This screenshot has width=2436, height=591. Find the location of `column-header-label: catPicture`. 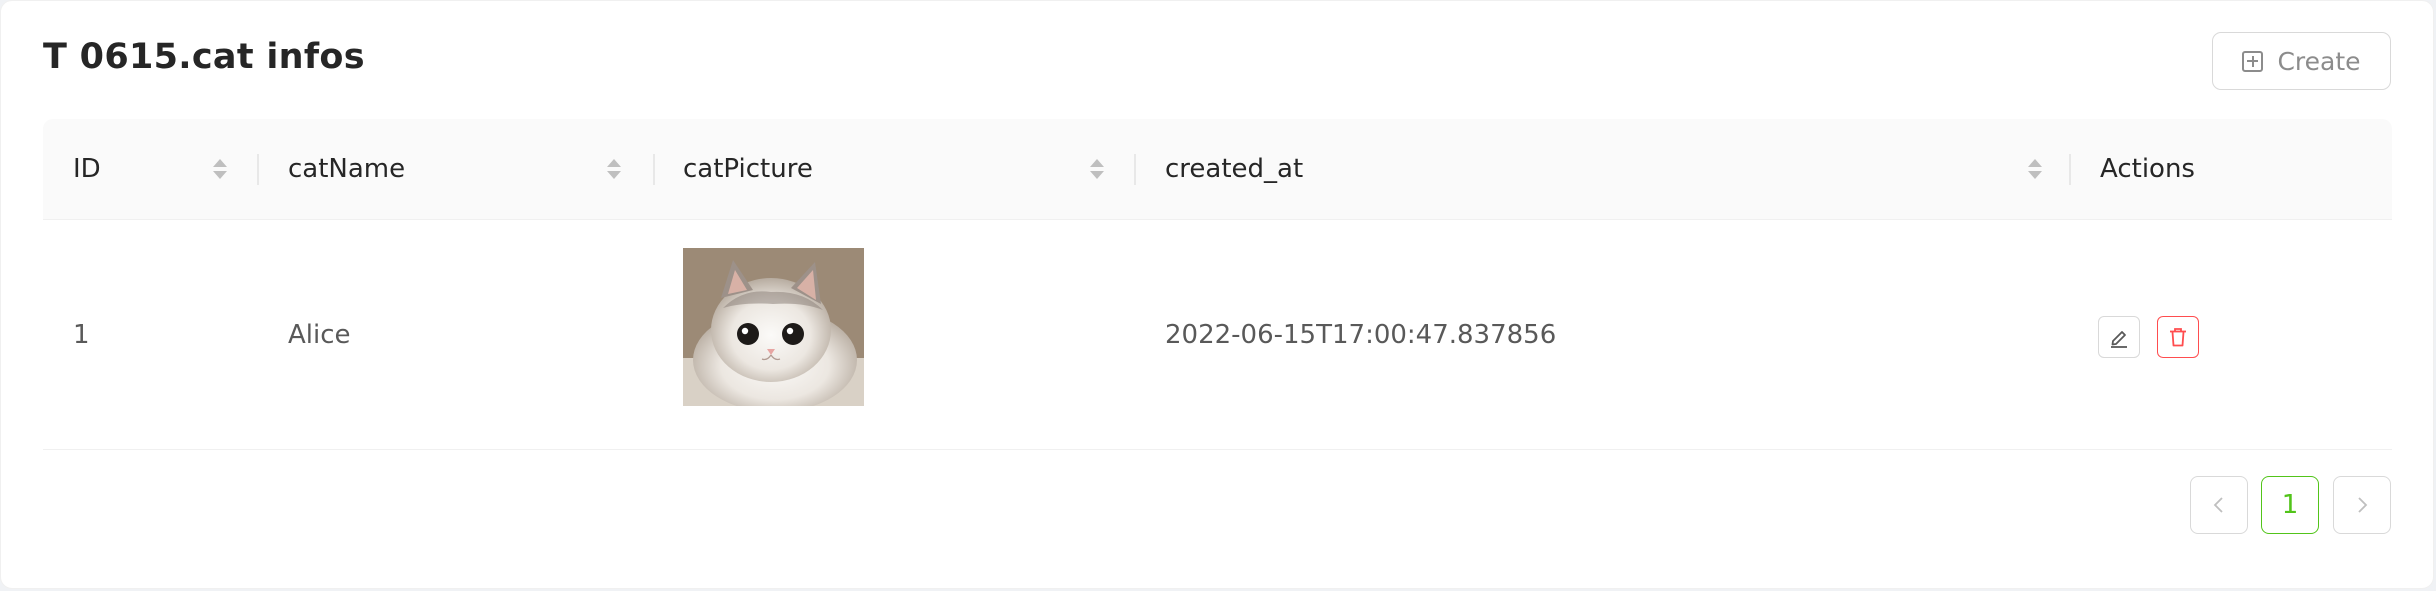

column-header-label: catPicture is located at coordinates (748, 169).